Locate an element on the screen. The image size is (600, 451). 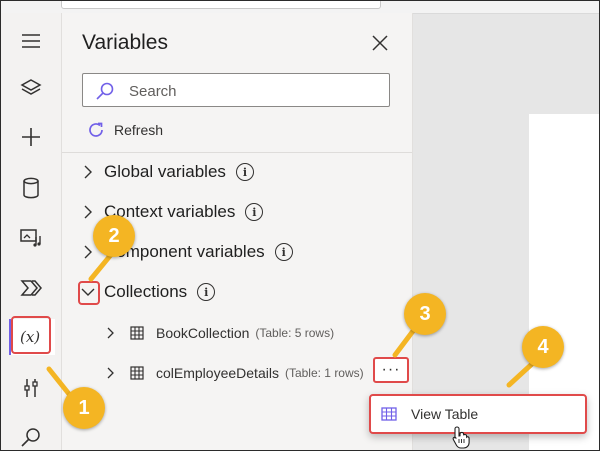
callout-badge-4: 4 is located at coordinates (543, 347).